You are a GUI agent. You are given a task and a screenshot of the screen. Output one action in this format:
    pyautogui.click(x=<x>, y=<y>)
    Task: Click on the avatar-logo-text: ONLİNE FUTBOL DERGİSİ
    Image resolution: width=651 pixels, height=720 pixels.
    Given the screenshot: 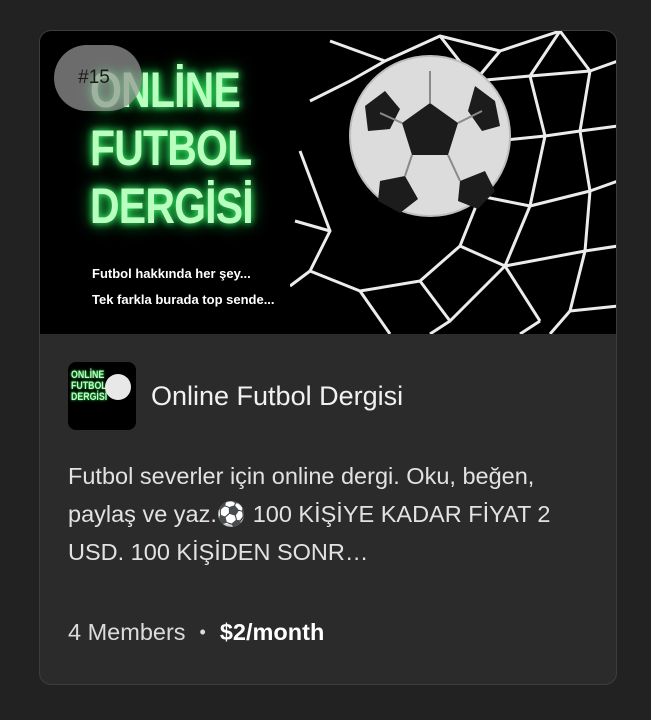 What is the action you would take?
    pyautogui.click(x=89, y=386)
    